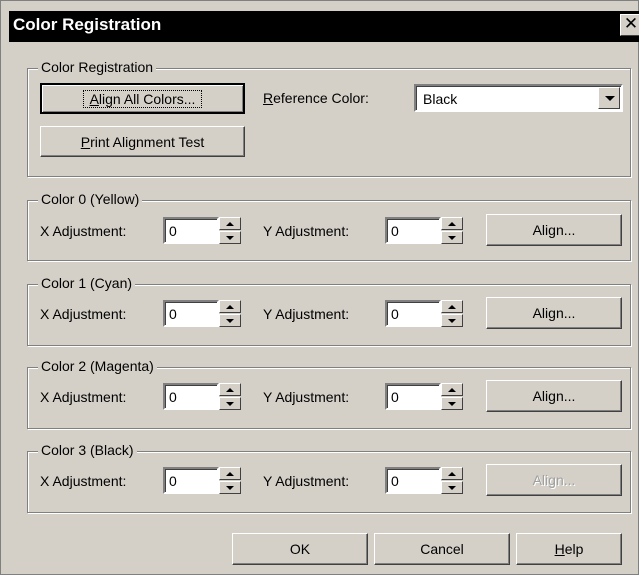  I want to click on group-label: Color 1 (Cyan), so click(87, 283).